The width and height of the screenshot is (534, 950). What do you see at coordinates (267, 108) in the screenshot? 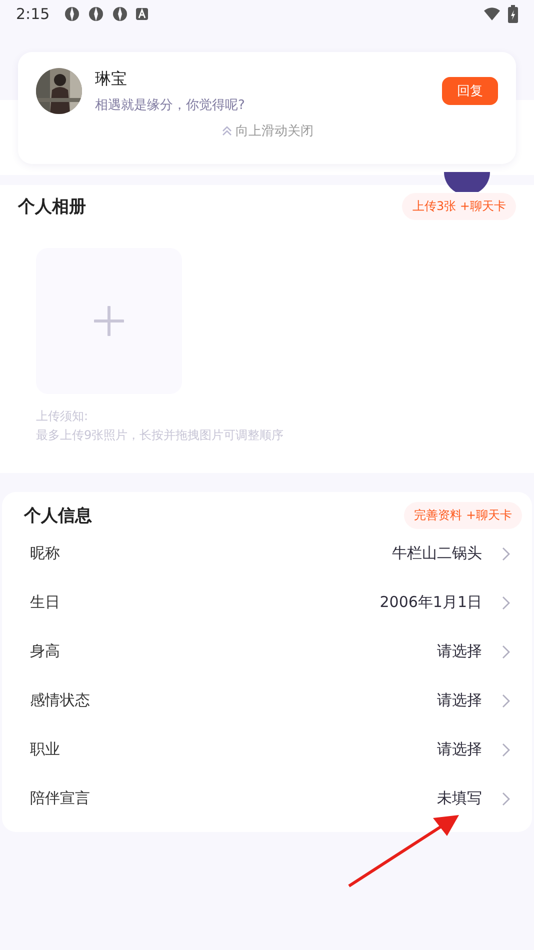
I see `message-notification: 琳宝 相遇就是缘分，你觉得呢? 回复 向上滑动关闭` at bounding box center [267, 108].